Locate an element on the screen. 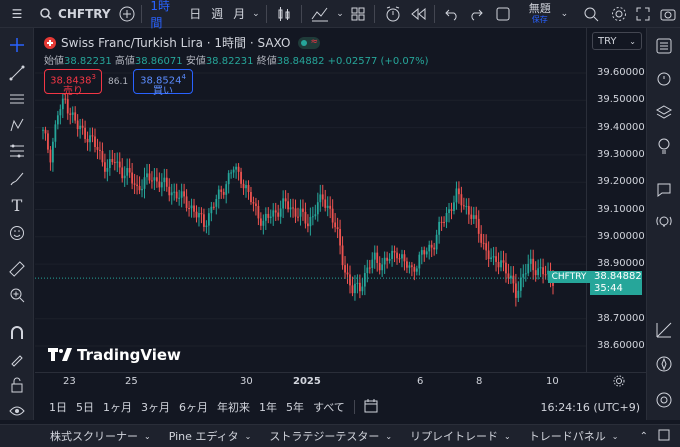  range-bar: 1日 5日 1ヶ月 3ヶ月 6ヶ月 年初来 1年 5年 すべて 16:24:16 (UTC+9) is located at coordinates (340, 407).